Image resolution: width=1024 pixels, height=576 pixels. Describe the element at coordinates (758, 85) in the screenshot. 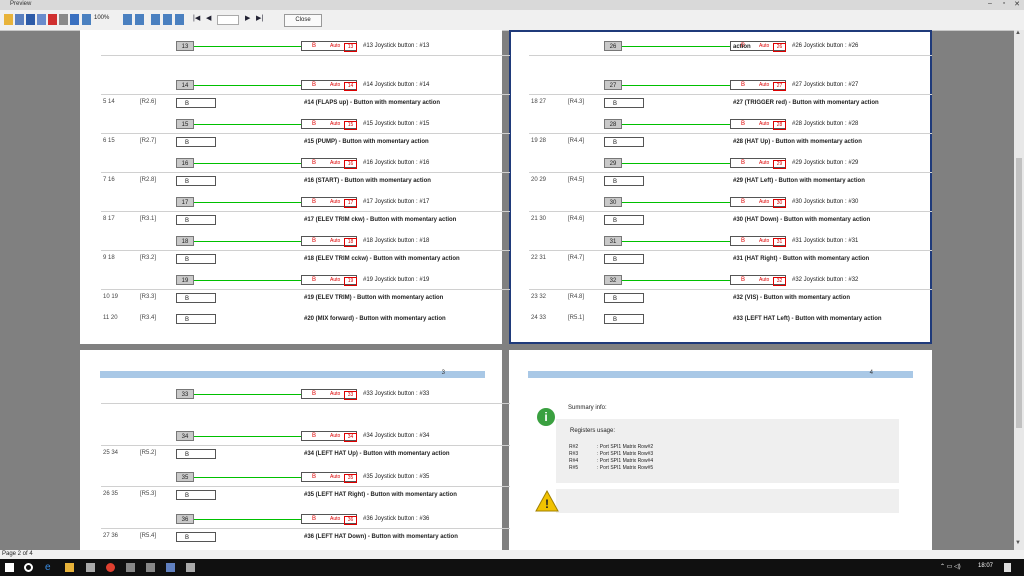

I see `auto-field: B Auto 27` at that location.